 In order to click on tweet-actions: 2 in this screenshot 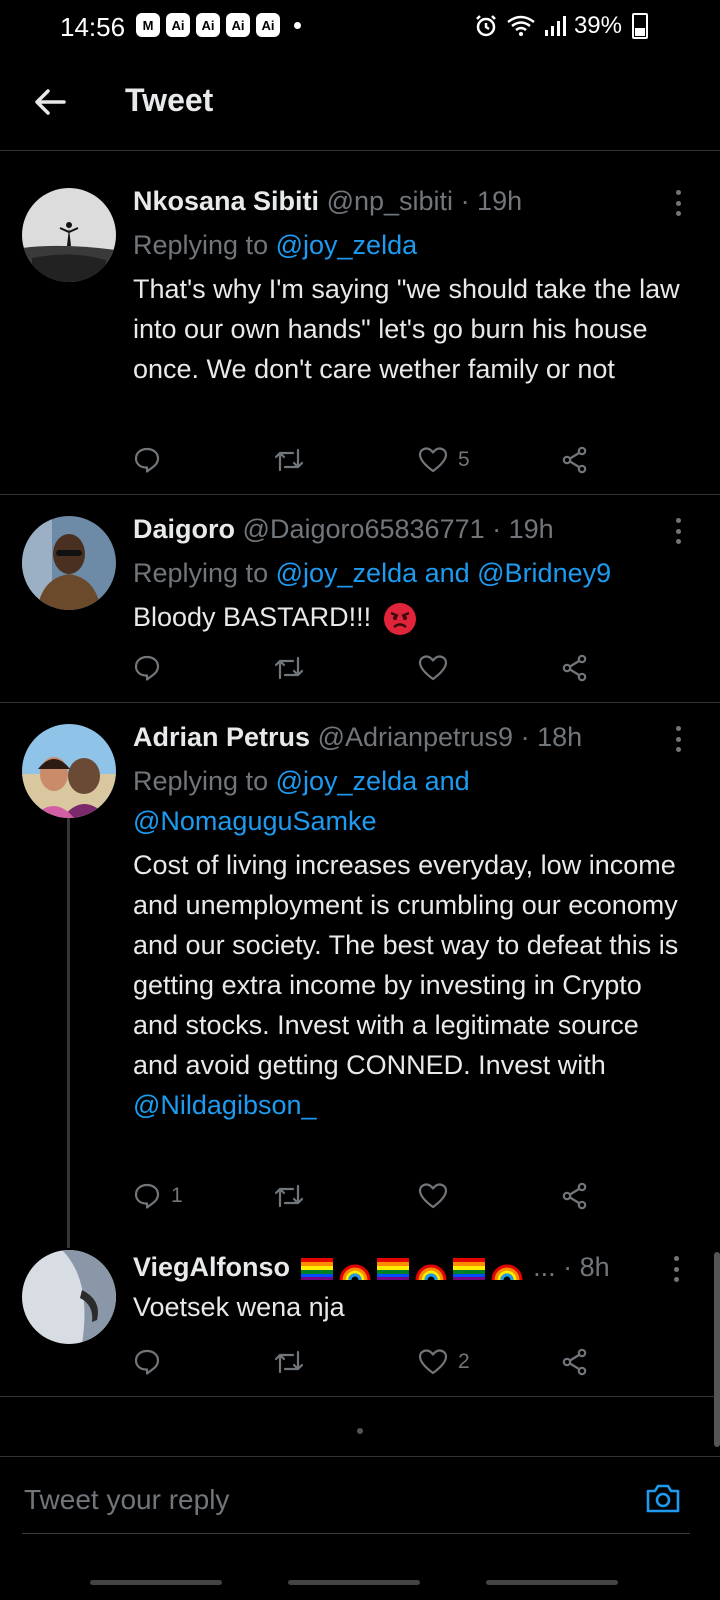, I will do `click(373, 1362)`.